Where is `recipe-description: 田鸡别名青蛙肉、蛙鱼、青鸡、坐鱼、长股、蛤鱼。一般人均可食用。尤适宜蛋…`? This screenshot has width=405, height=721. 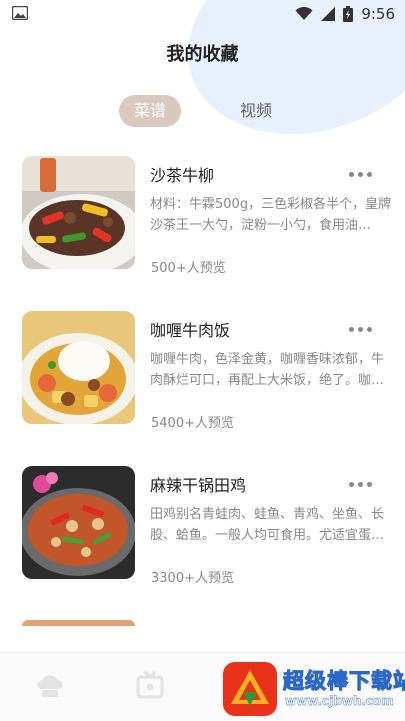 recipe-description: 田鸡别名青蛙肉、蛙鱼、青鸡、坐鱼、长股、蛤鱼。一般人均可食用。尤适宜蛋… is located at coordinates (267, 525).